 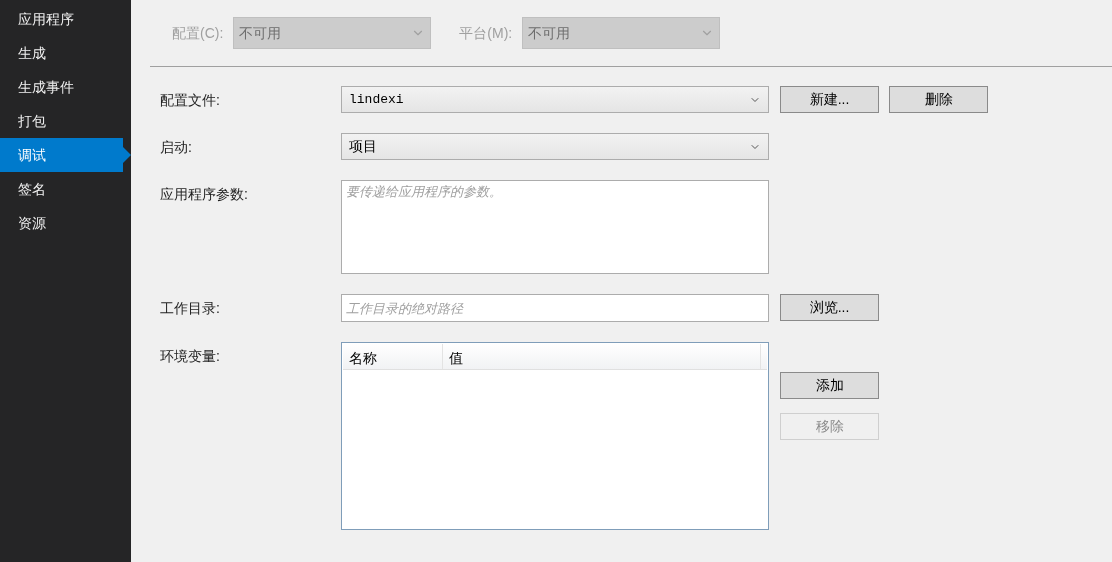 What do you see at coordinates (393, 356) in the screenshot?
I see `column-header: 名称` at bounding box center [393, 356].